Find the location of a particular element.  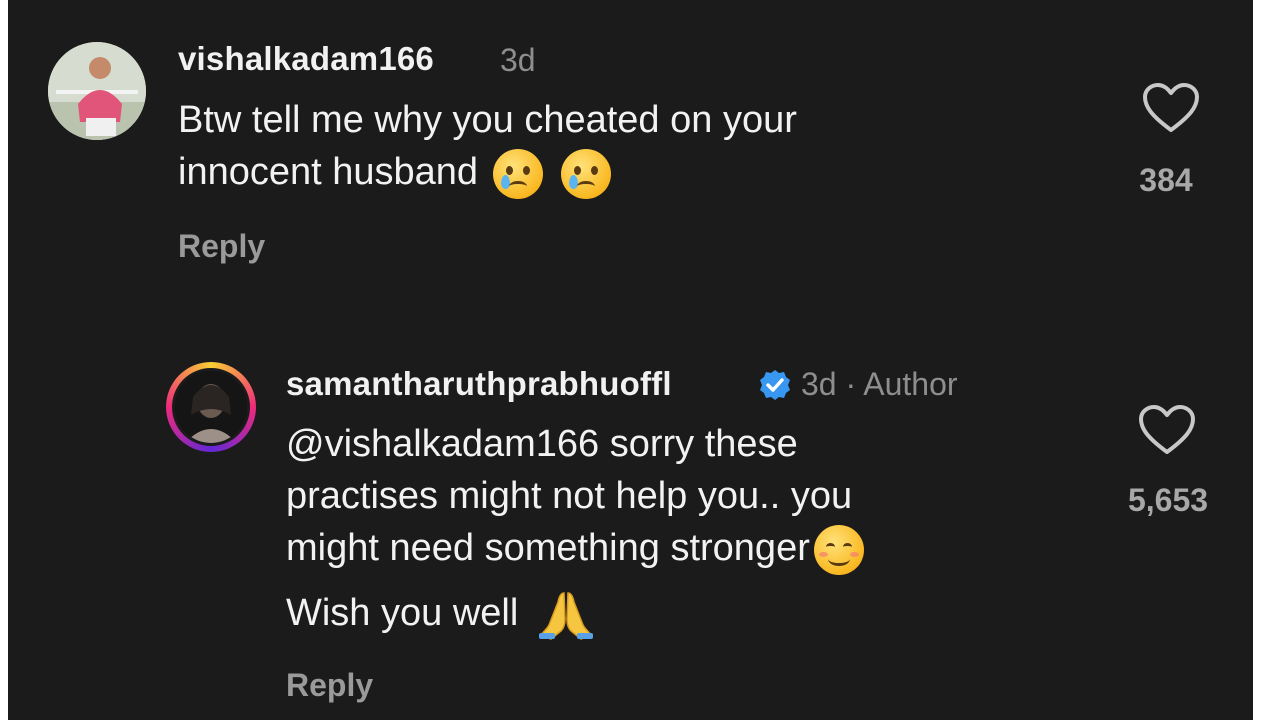

verified-badge-icon is located at coordinates (775, 385).